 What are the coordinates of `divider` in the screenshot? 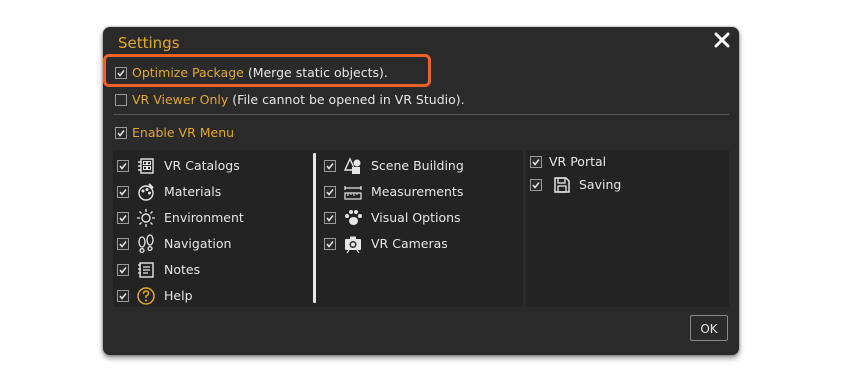 It's located at (421, 114).